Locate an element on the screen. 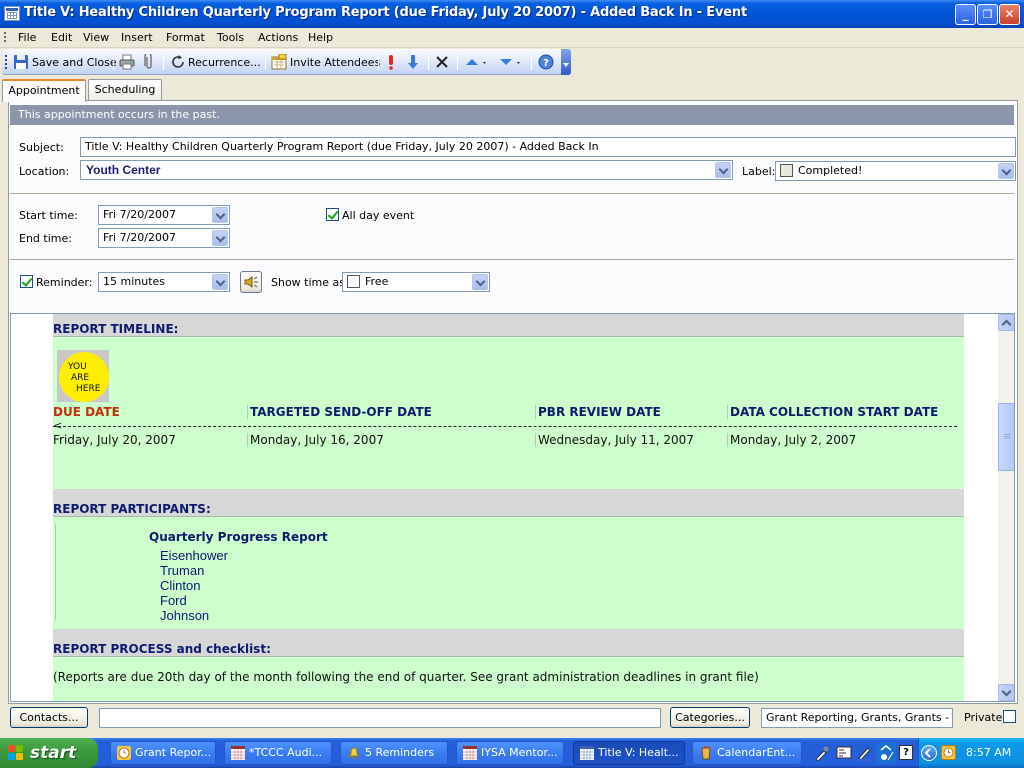 Image resolution: width=1024 pixels, height=768 pixels. label-dropdown: Completed! is located at coordinates (895, 171).